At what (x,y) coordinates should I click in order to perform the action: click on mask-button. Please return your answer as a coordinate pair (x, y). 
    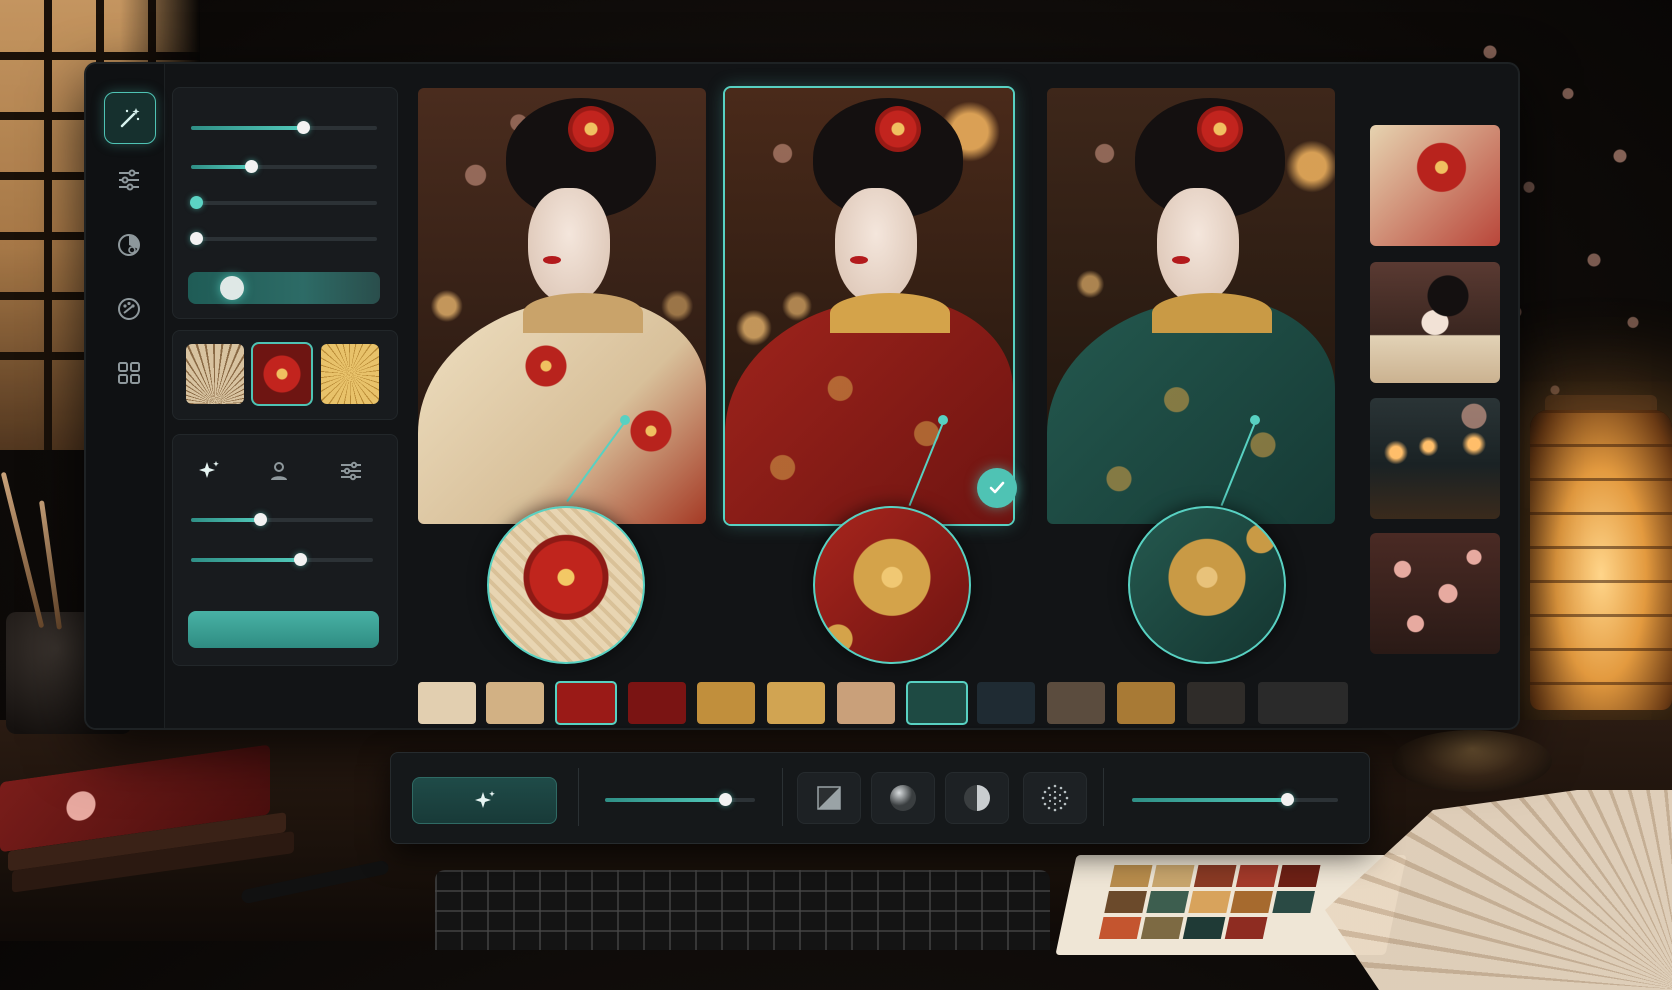
    Looking at the image, I should click on (829, 798).